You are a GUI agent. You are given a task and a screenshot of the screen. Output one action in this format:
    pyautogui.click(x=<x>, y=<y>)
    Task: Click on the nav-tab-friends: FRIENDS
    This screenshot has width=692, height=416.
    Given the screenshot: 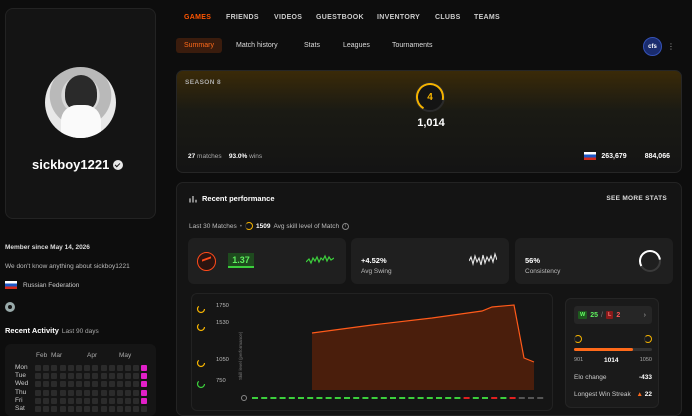 What is the action you would take?
    pyautogui.click(x=242, y=17)
    